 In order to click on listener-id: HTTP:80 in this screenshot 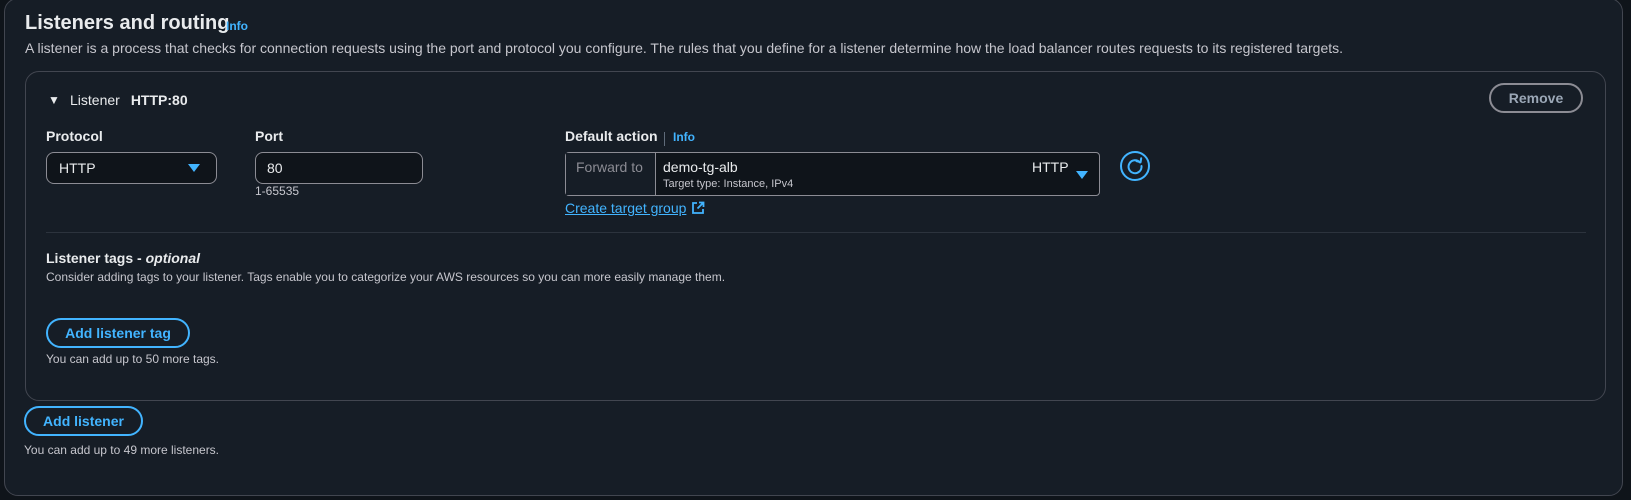, I will do `click(159, 100)`.